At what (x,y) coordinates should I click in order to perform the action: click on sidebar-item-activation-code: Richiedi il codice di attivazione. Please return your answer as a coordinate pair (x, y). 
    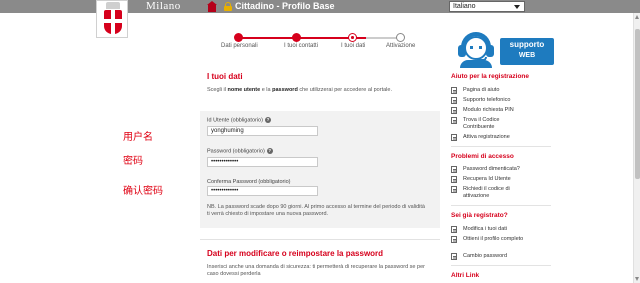
    Looking at the image, I should click on (491, 192).